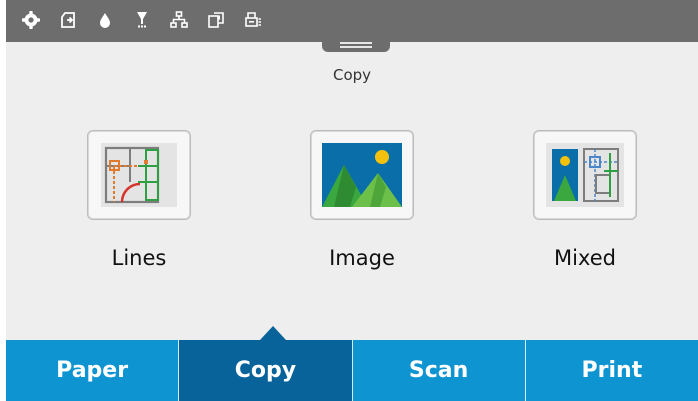 The height and width of the screenshot is (401, 698). Describe the element at coordinates (273, 333) in the screenshot. I see `active-tab-pointer` at that location.